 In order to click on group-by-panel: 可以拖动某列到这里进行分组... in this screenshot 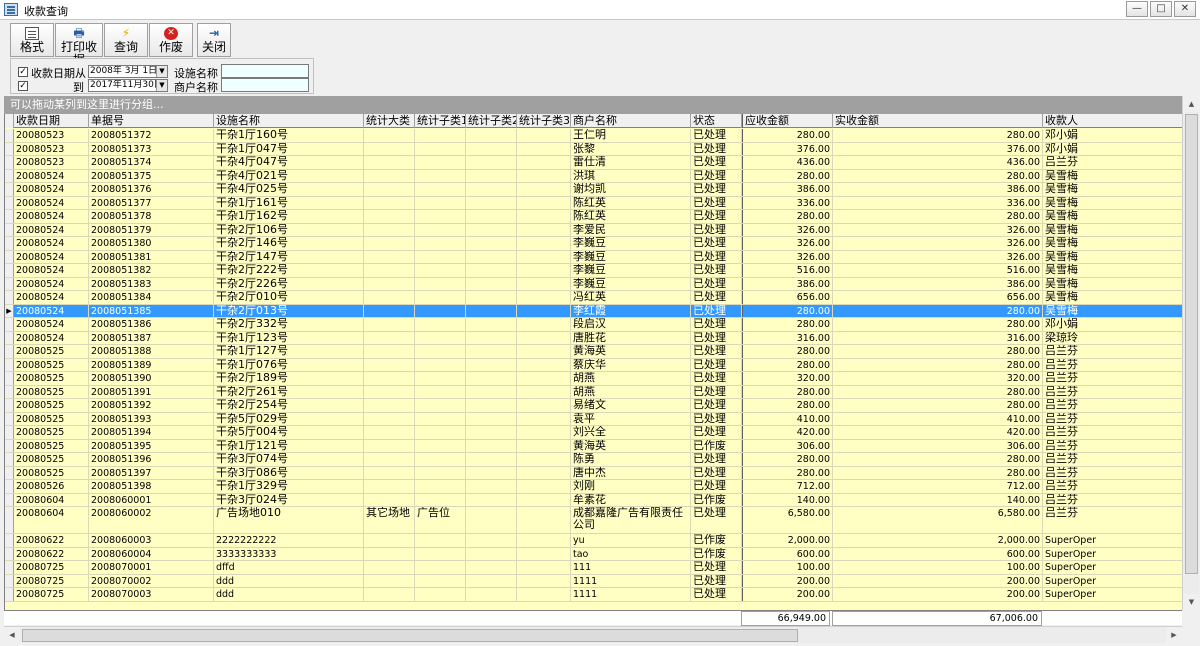, I will do `click(593, 105)`.